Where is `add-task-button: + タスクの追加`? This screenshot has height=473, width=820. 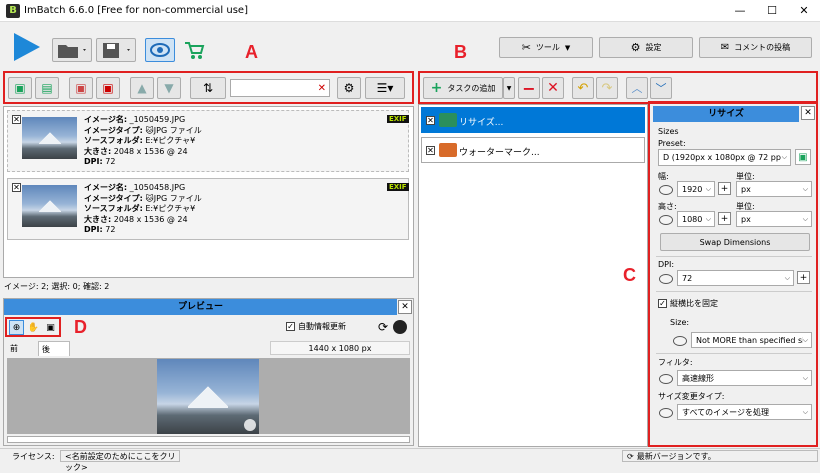
add-task-button: + タスクの追加 is located at coordinates (463, 88).